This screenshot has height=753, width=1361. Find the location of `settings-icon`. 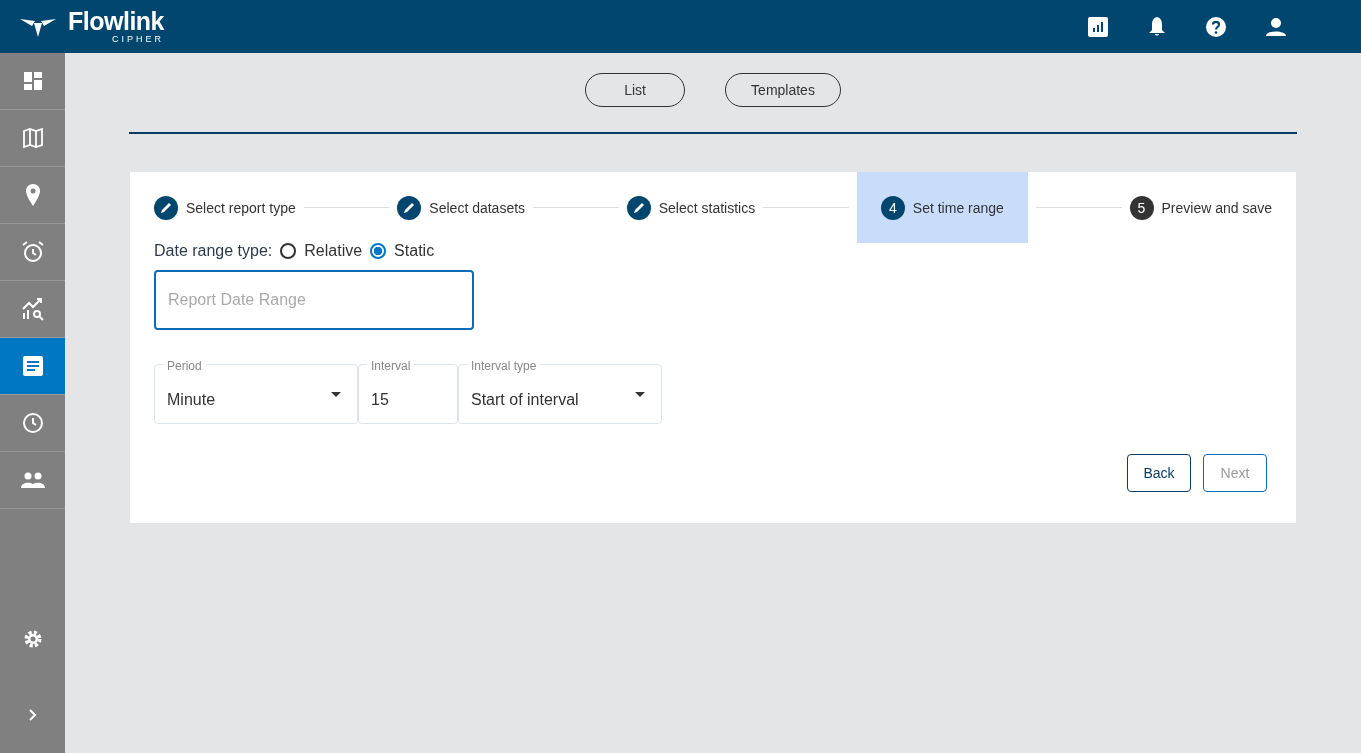

settings-icon is located at coordinates (32, 639).